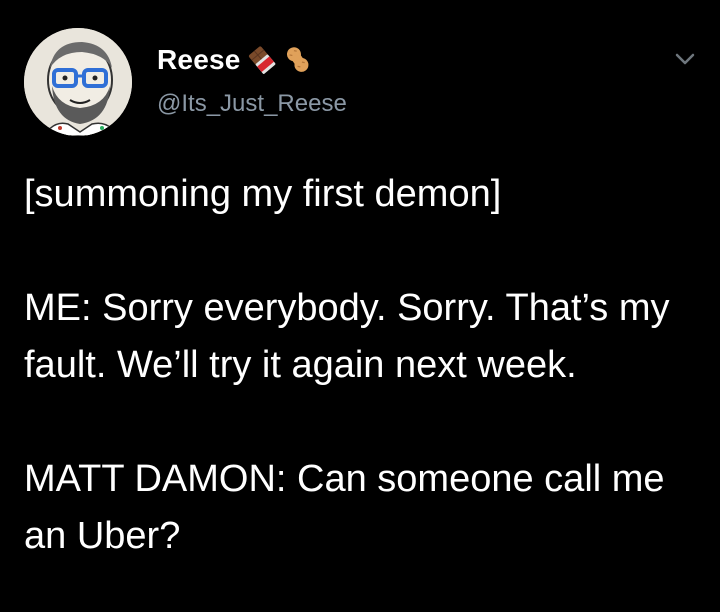  I want to click on chevron-down-icon, so click(685, 59).